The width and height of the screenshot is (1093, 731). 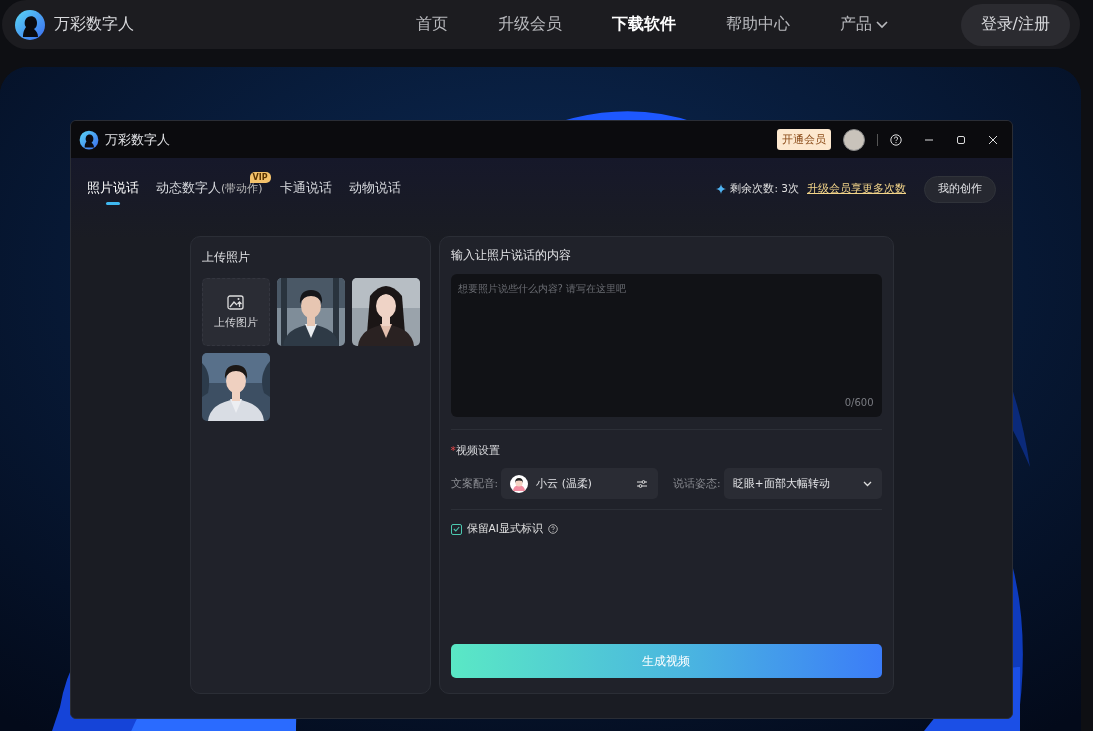 I want to click on my-creations-button: 我的创作, so click(x=960, y=189).